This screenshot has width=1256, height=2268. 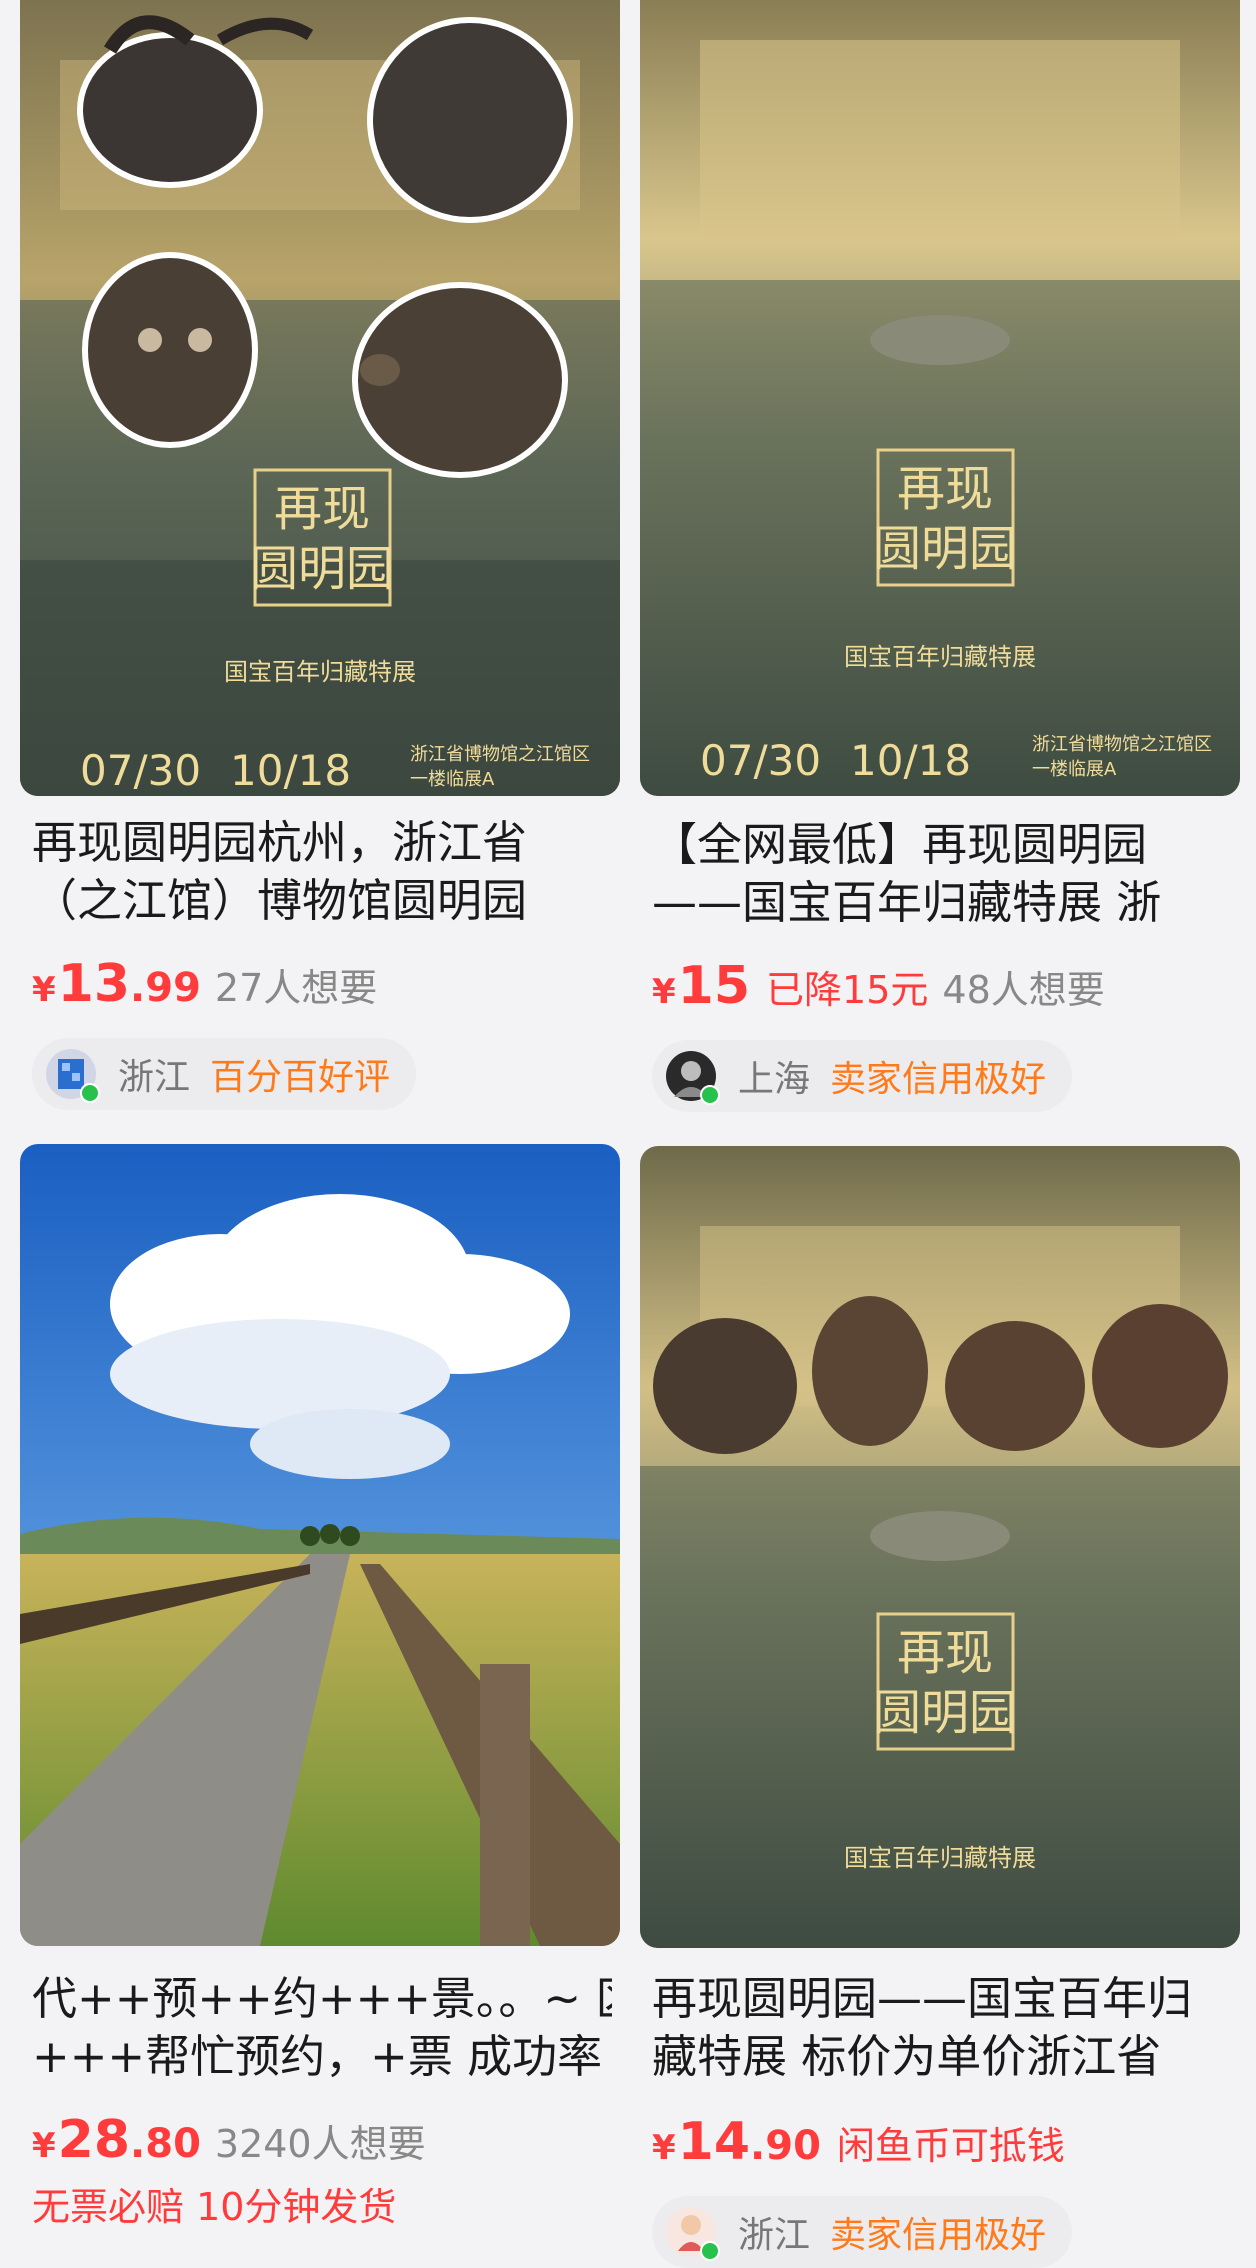 What do you see at coordinates (320, 2144) in the screenshot?
I see `want-count: 3240人想要` at bounding box center [320, 2144].